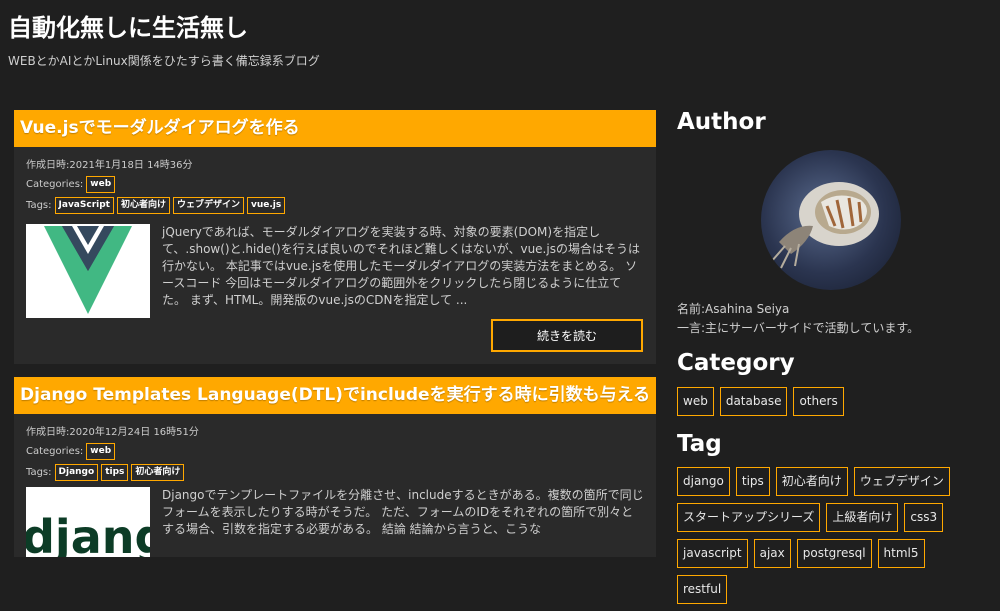 This screenshot has height=611, width=1000. What do you see at coordinates (733, 309) in the screenshot?
I see `author-name: 名前:Asahina Seiya` at bounding box center [733, 309].